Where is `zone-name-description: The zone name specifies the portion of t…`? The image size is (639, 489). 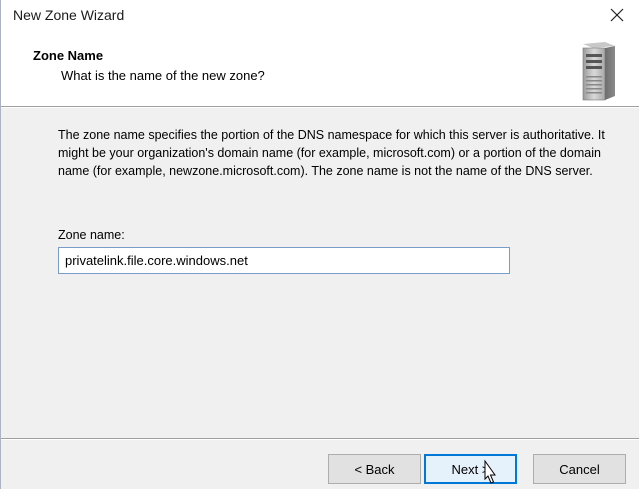 zone-name-description: The zone name specifies the portion of t… is located at coordinates (331, 153).